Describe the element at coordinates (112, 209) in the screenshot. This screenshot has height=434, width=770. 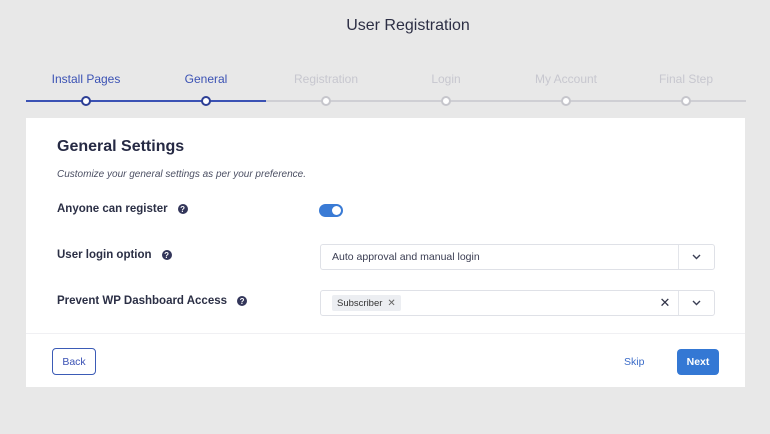
I see `anyone-can-register-label: Anyone can register` at that location.